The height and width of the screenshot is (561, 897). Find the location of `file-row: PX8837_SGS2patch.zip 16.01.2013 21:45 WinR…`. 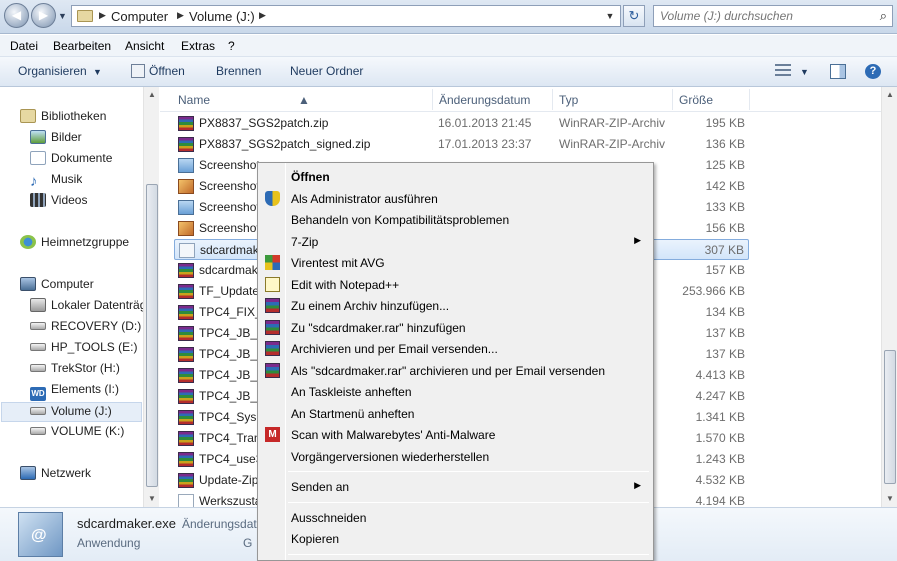

file-row: PX8837_SGS2patch.zip 16.01.2013 21:45 WinR… is located at coordinates (461, 123).